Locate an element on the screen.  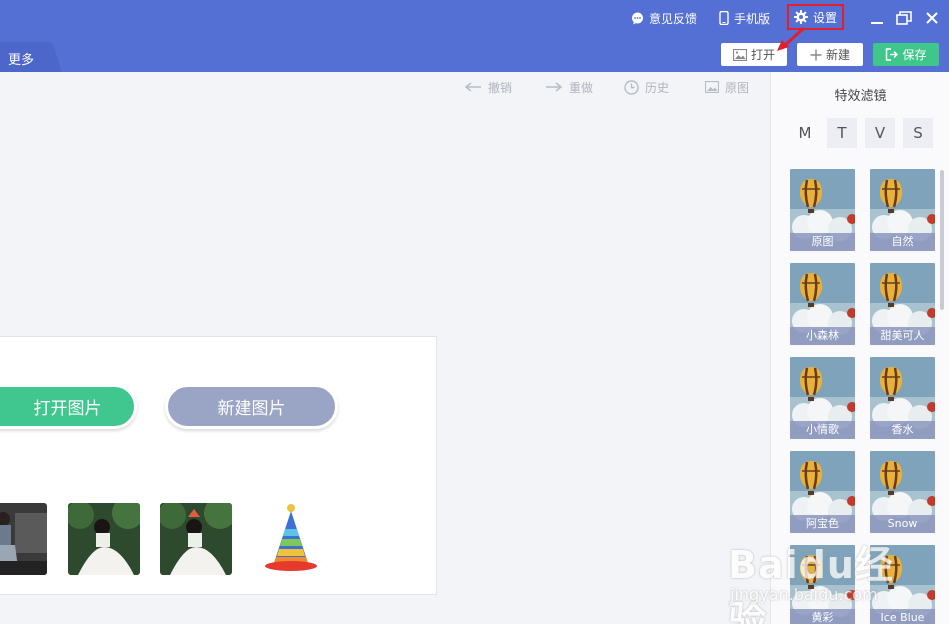
new-image-button: 新建图片 is located at coordinates (251, 406).